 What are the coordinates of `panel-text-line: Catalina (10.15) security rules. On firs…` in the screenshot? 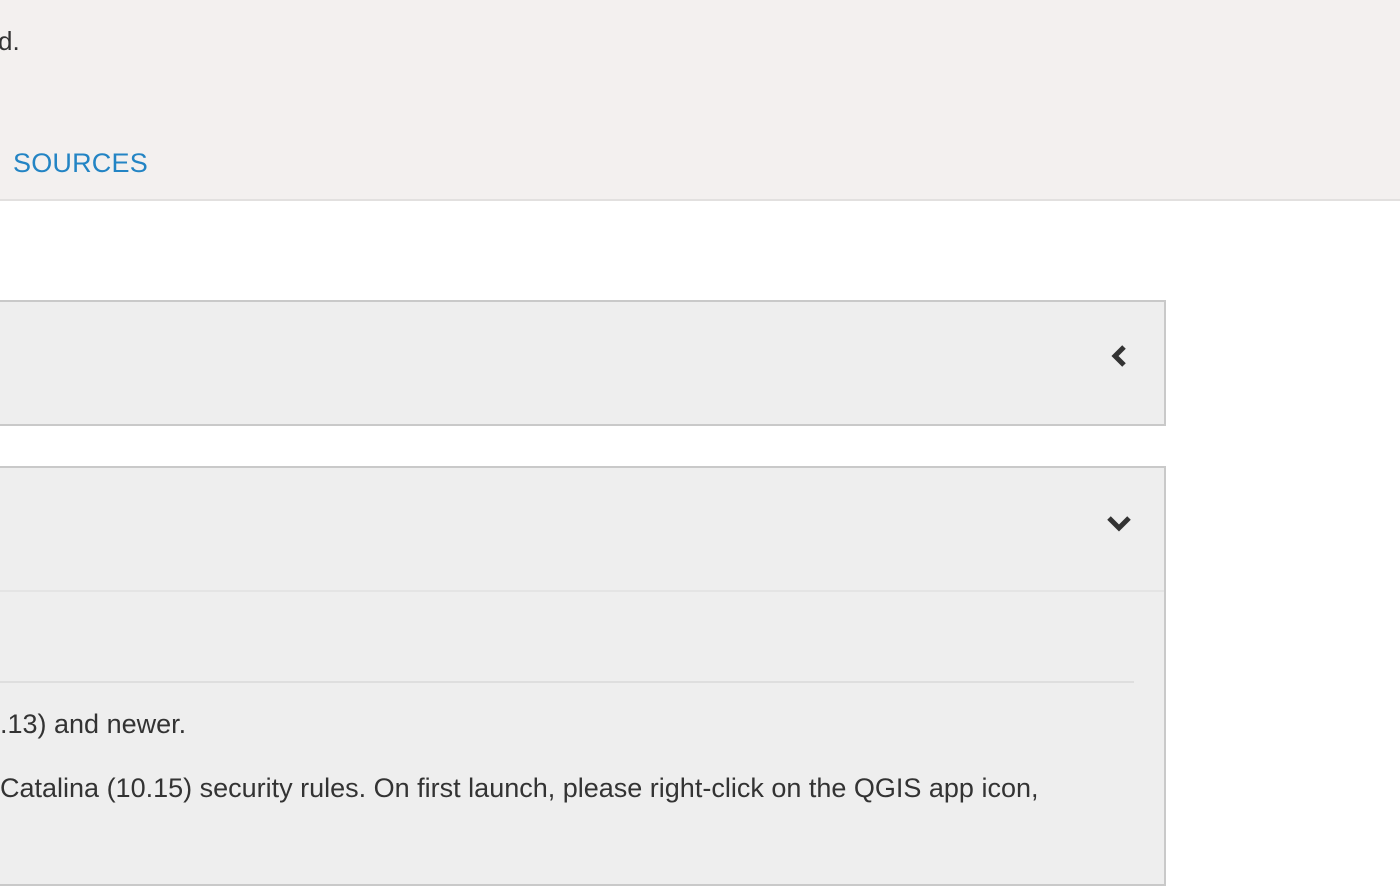 It's located at (519, 788).